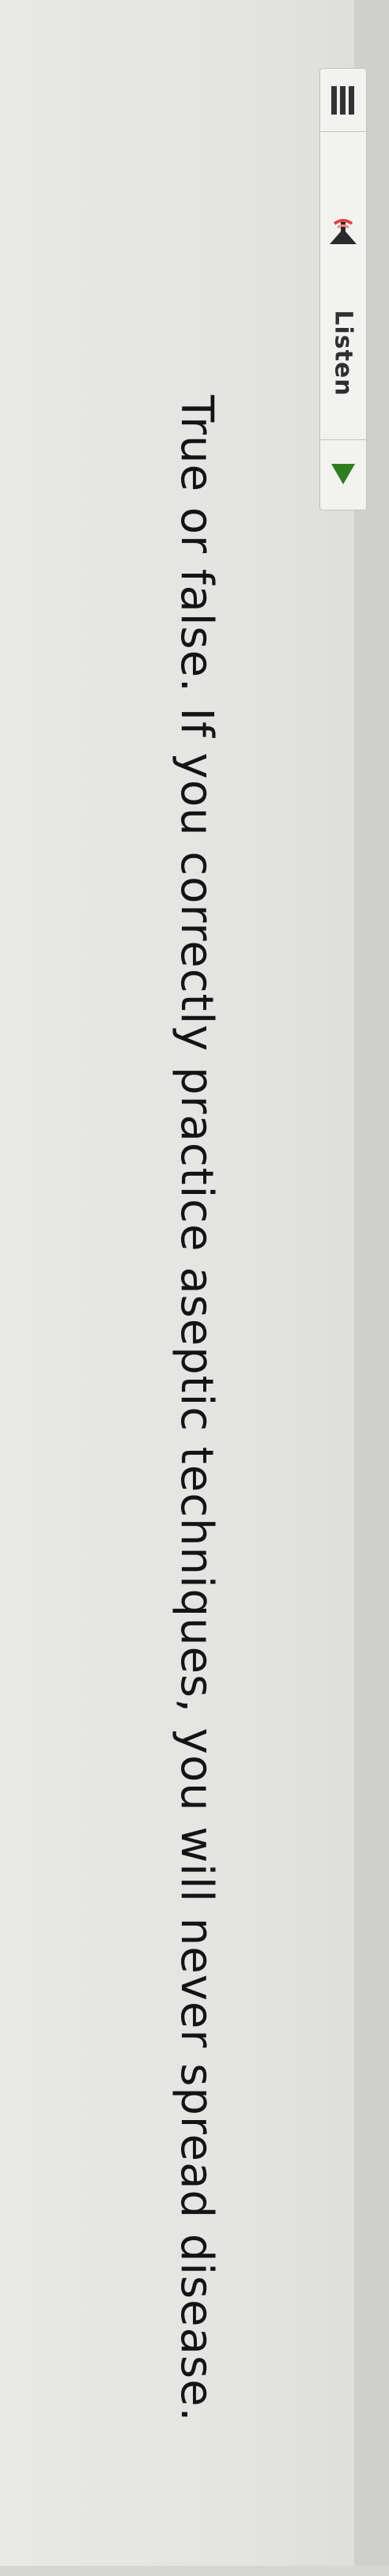 The image size is (389, 2576). I want to click on listen-button: Listen, so click(343, 286).